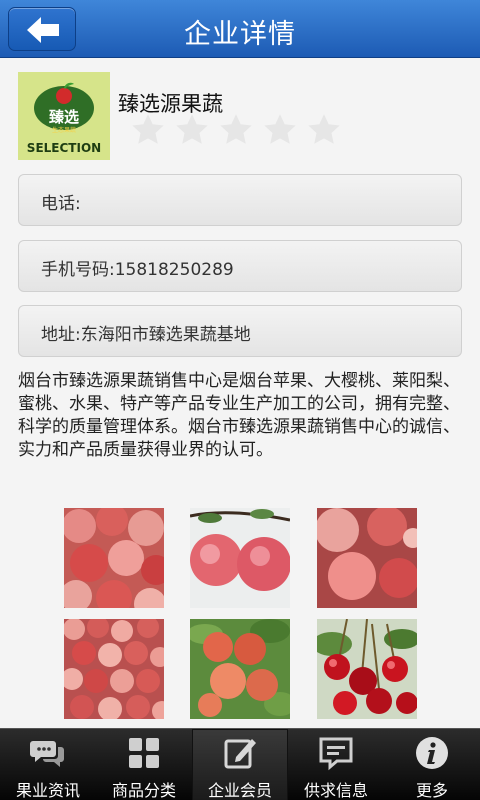 This screenshot has width=480, height=800. What do you see at coordinates (336, 754) in the screenshot?
I see `message-icon` at bounding box center [336, 754].